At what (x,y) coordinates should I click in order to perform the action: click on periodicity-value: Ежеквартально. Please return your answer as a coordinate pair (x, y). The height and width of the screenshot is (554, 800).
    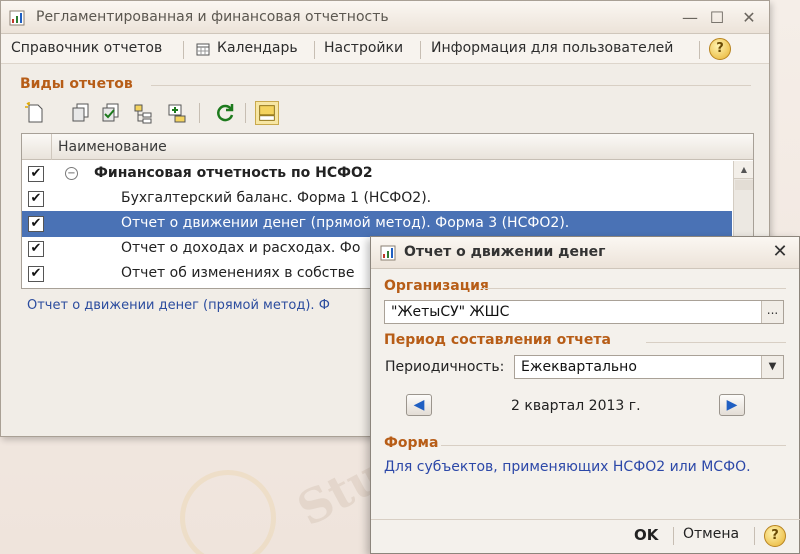
    Looking at the image, I should click on (579, 367).